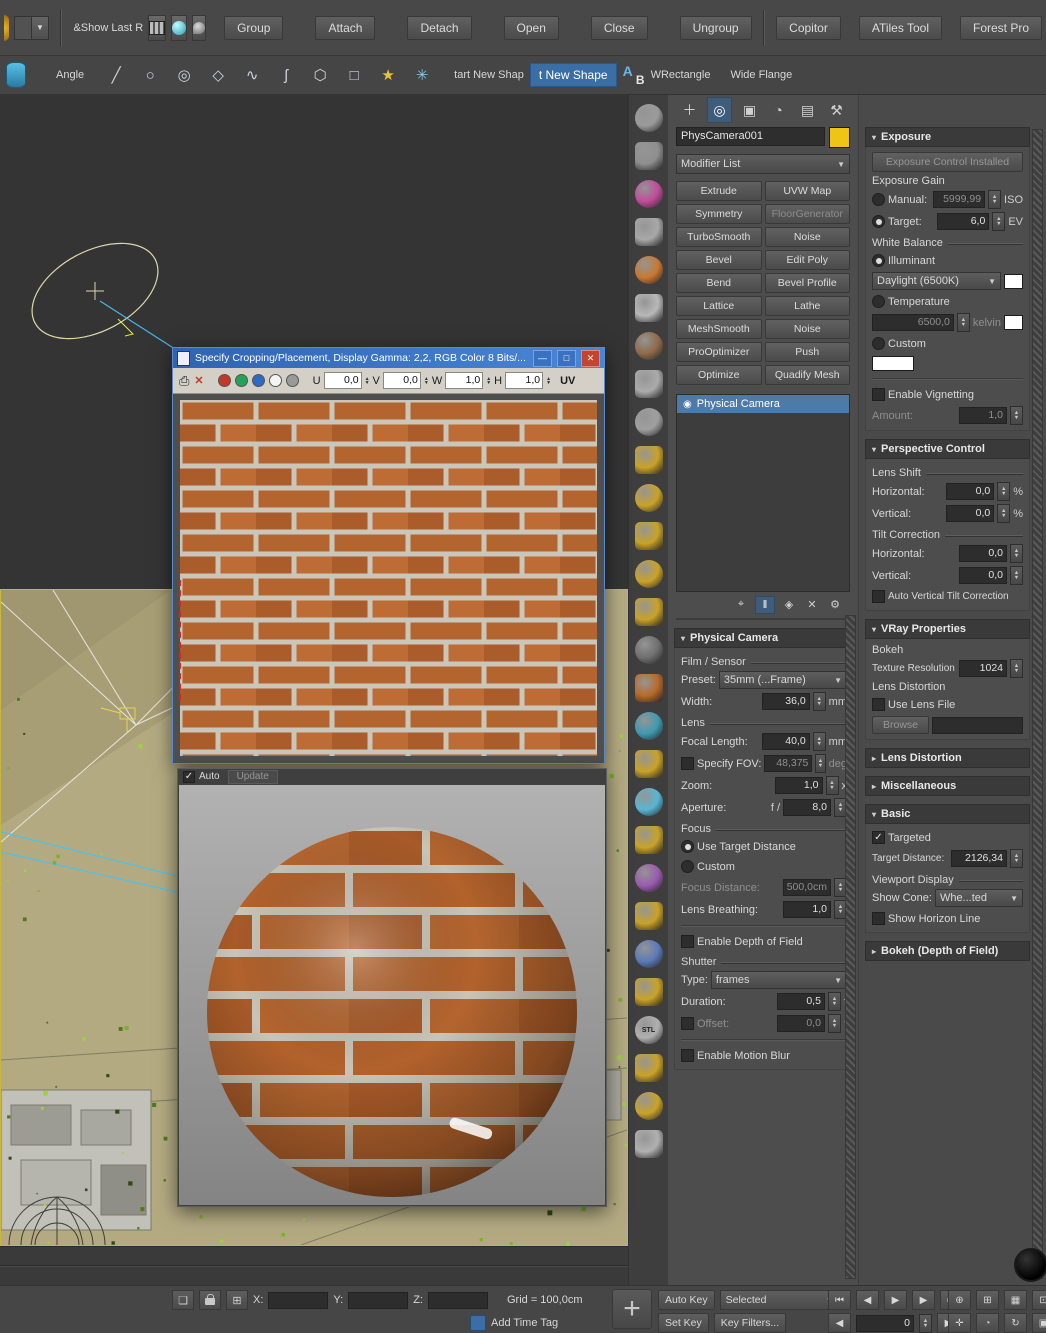  What do you see at coordinates (241, 380) in the screenshot?
I see `green-channel-icon` at bounding box center [241, 380].